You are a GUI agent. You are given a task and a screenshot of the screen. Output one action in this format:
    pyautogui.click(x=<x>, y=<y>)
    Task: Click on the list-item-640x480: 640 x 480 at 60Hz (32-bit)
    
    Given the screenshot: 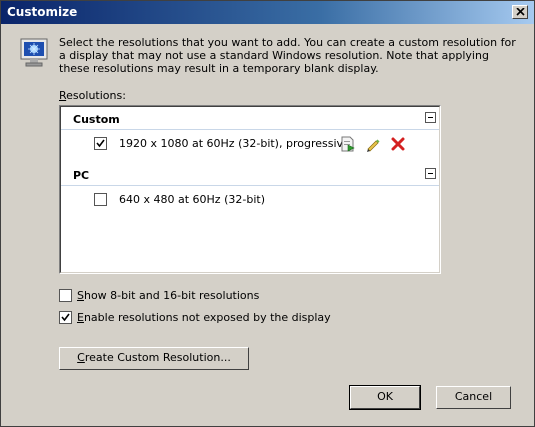 What is the action you would take?
    pyautogui.click(x=250, y=200)
    